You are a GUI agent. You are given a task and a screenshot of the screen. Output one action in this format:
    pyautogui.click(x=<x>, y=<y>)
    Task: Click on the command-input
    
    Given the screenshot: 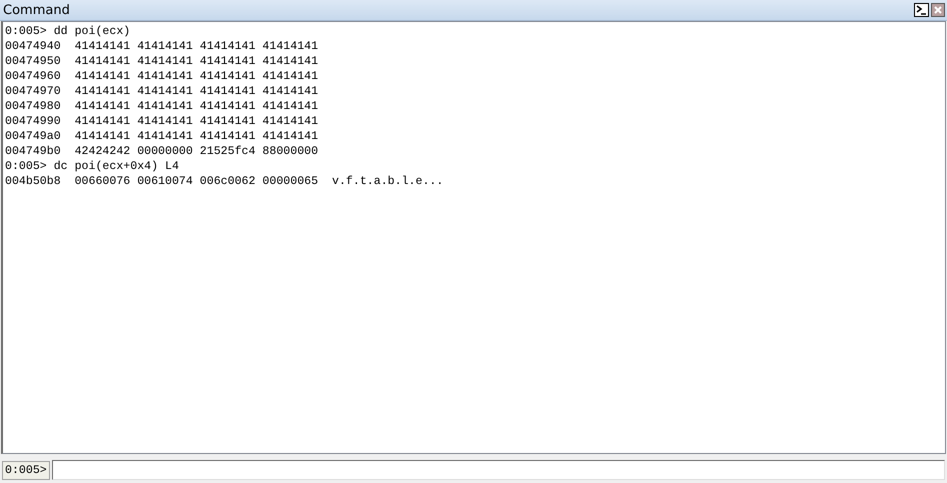 What is the action you would take?
    pyautogui.click(x=498, y=470)
    